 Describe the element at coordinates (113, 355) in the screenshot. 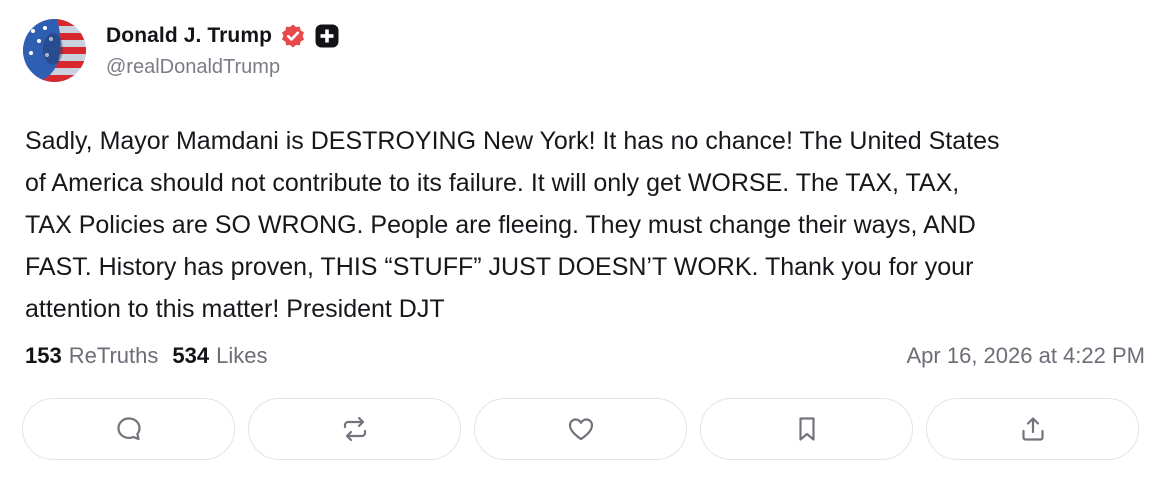

I see `retruths-label: ReTruths` at that location.